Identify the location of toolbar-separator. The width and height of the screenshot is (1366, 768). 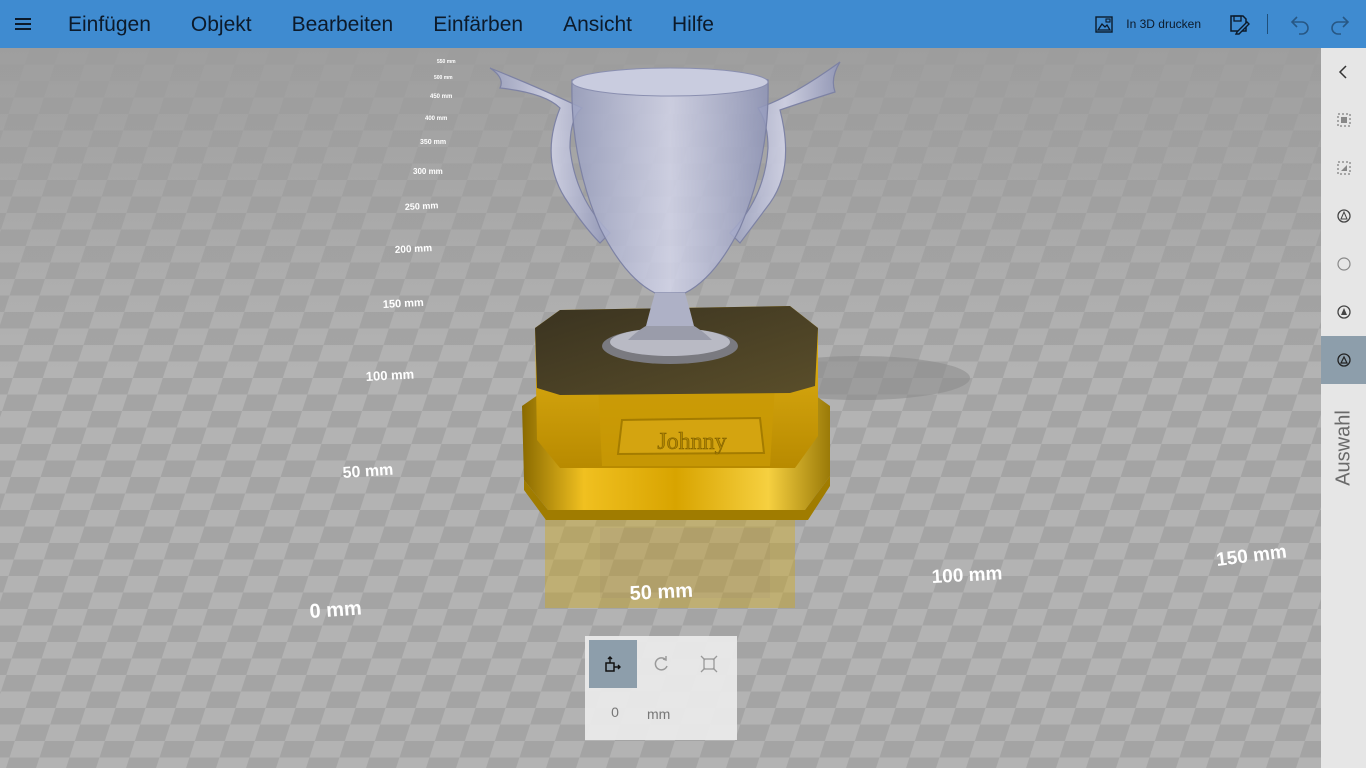
(1267, 24).